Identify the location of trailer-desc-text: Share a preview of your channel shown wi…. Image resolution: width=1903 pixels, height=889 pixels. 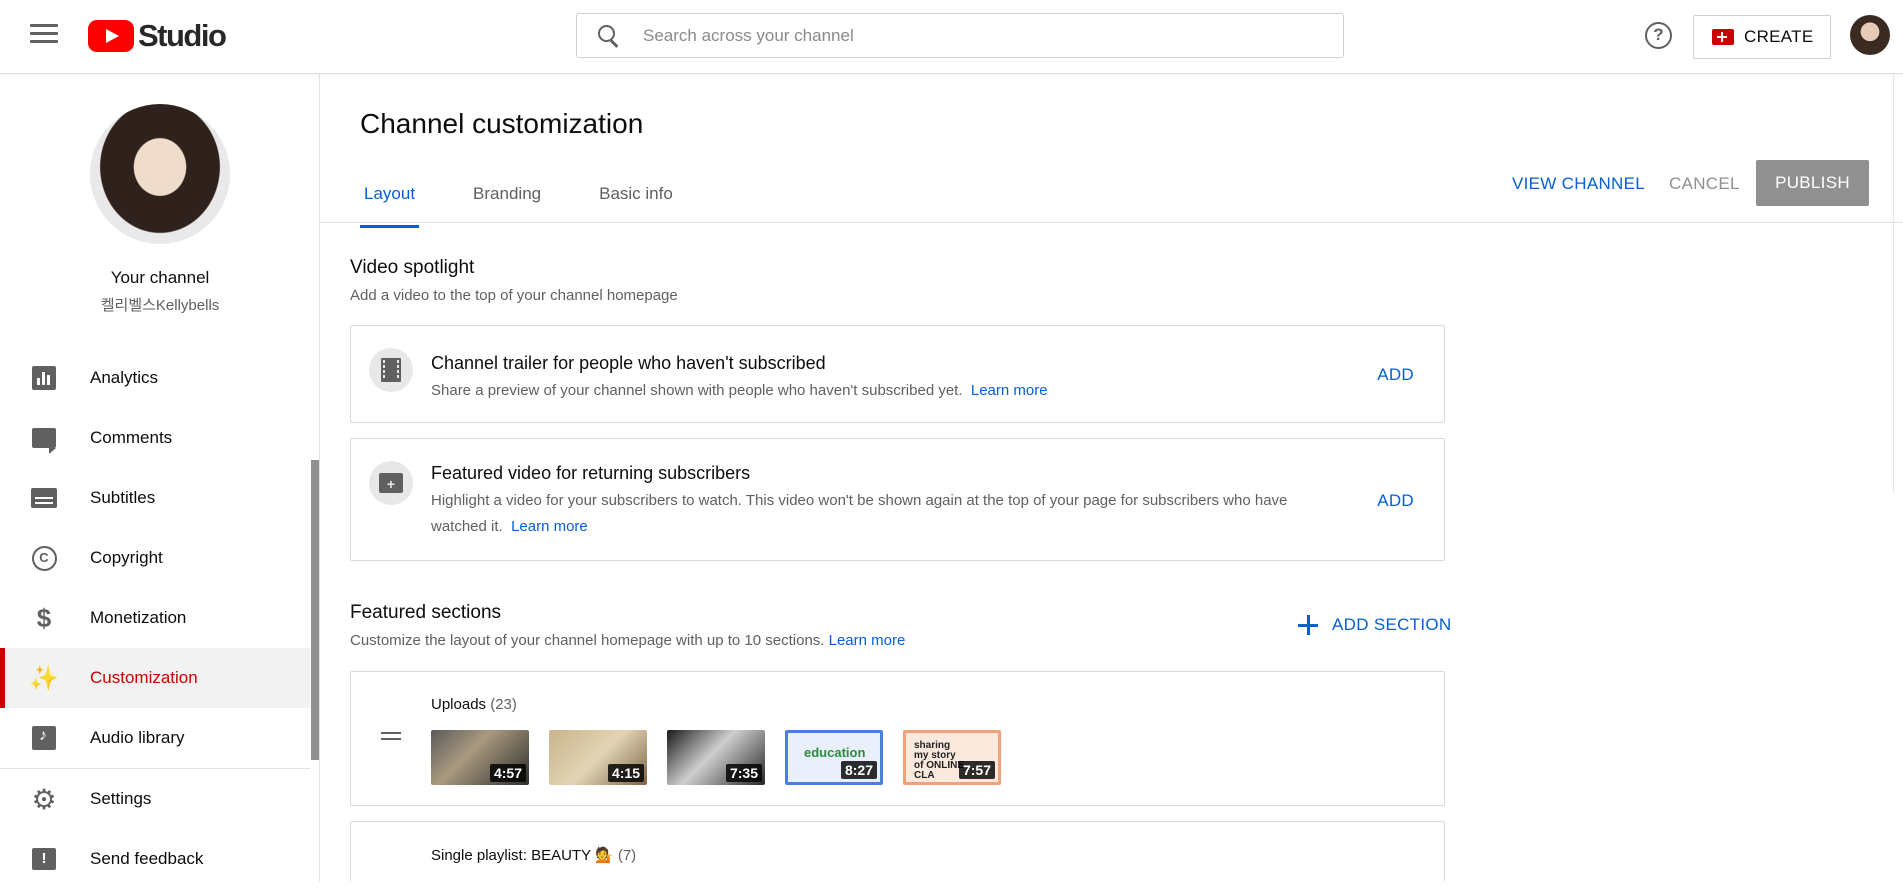
(697, 390).